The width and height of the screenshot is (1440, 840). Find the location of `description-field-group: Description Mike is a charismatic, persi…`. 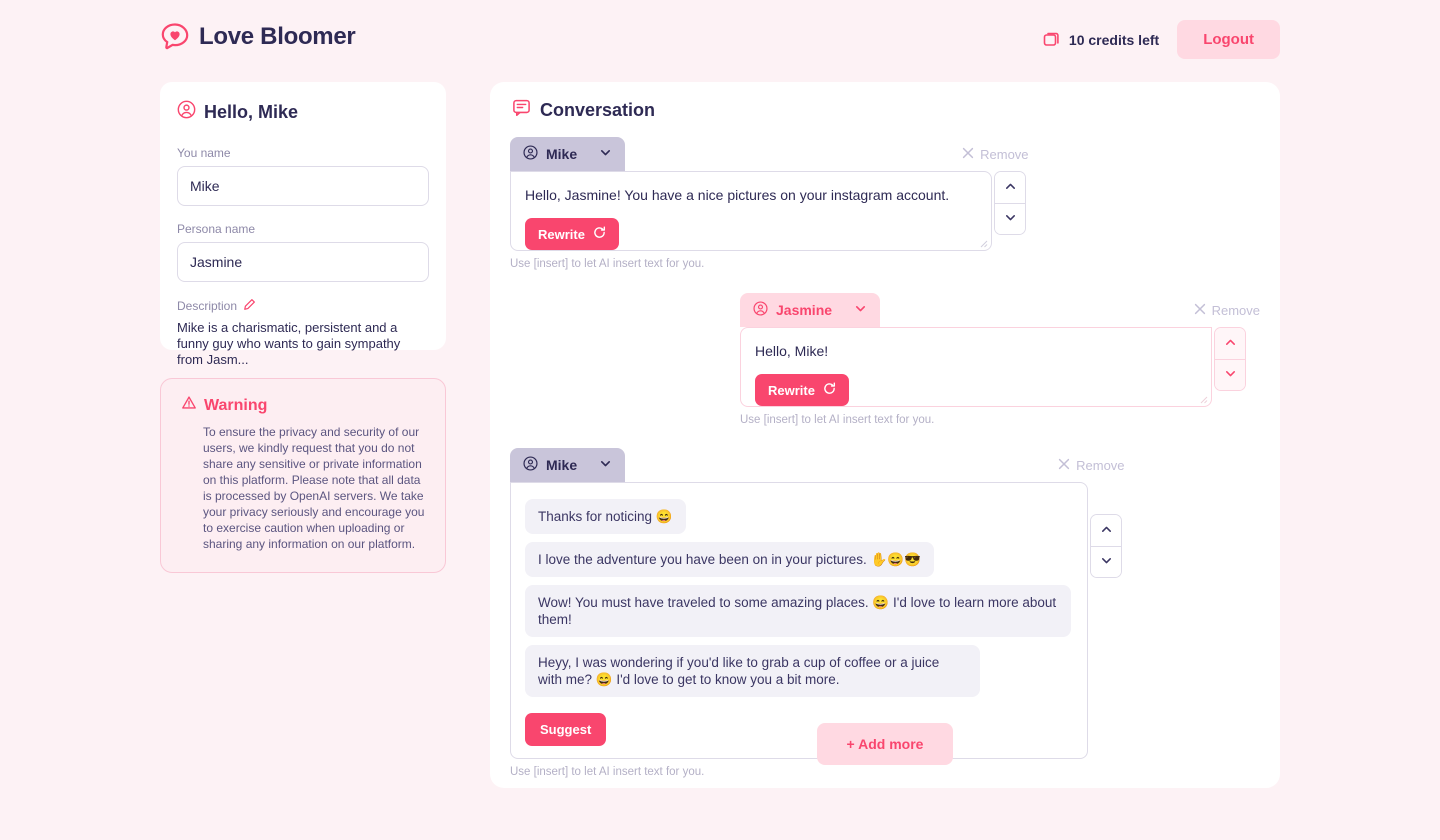

description-field-group: Description Mike is a charismatic, persi… is located at coordinates (303, 333).